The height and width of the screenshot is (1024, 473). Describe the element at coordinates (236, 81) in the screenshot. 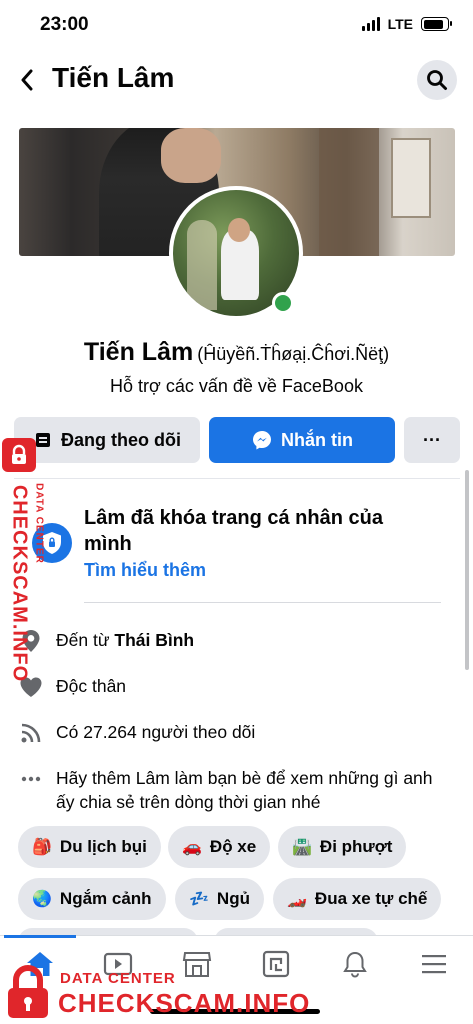

I see `nav-bar: Tiến Lâm` at that location.